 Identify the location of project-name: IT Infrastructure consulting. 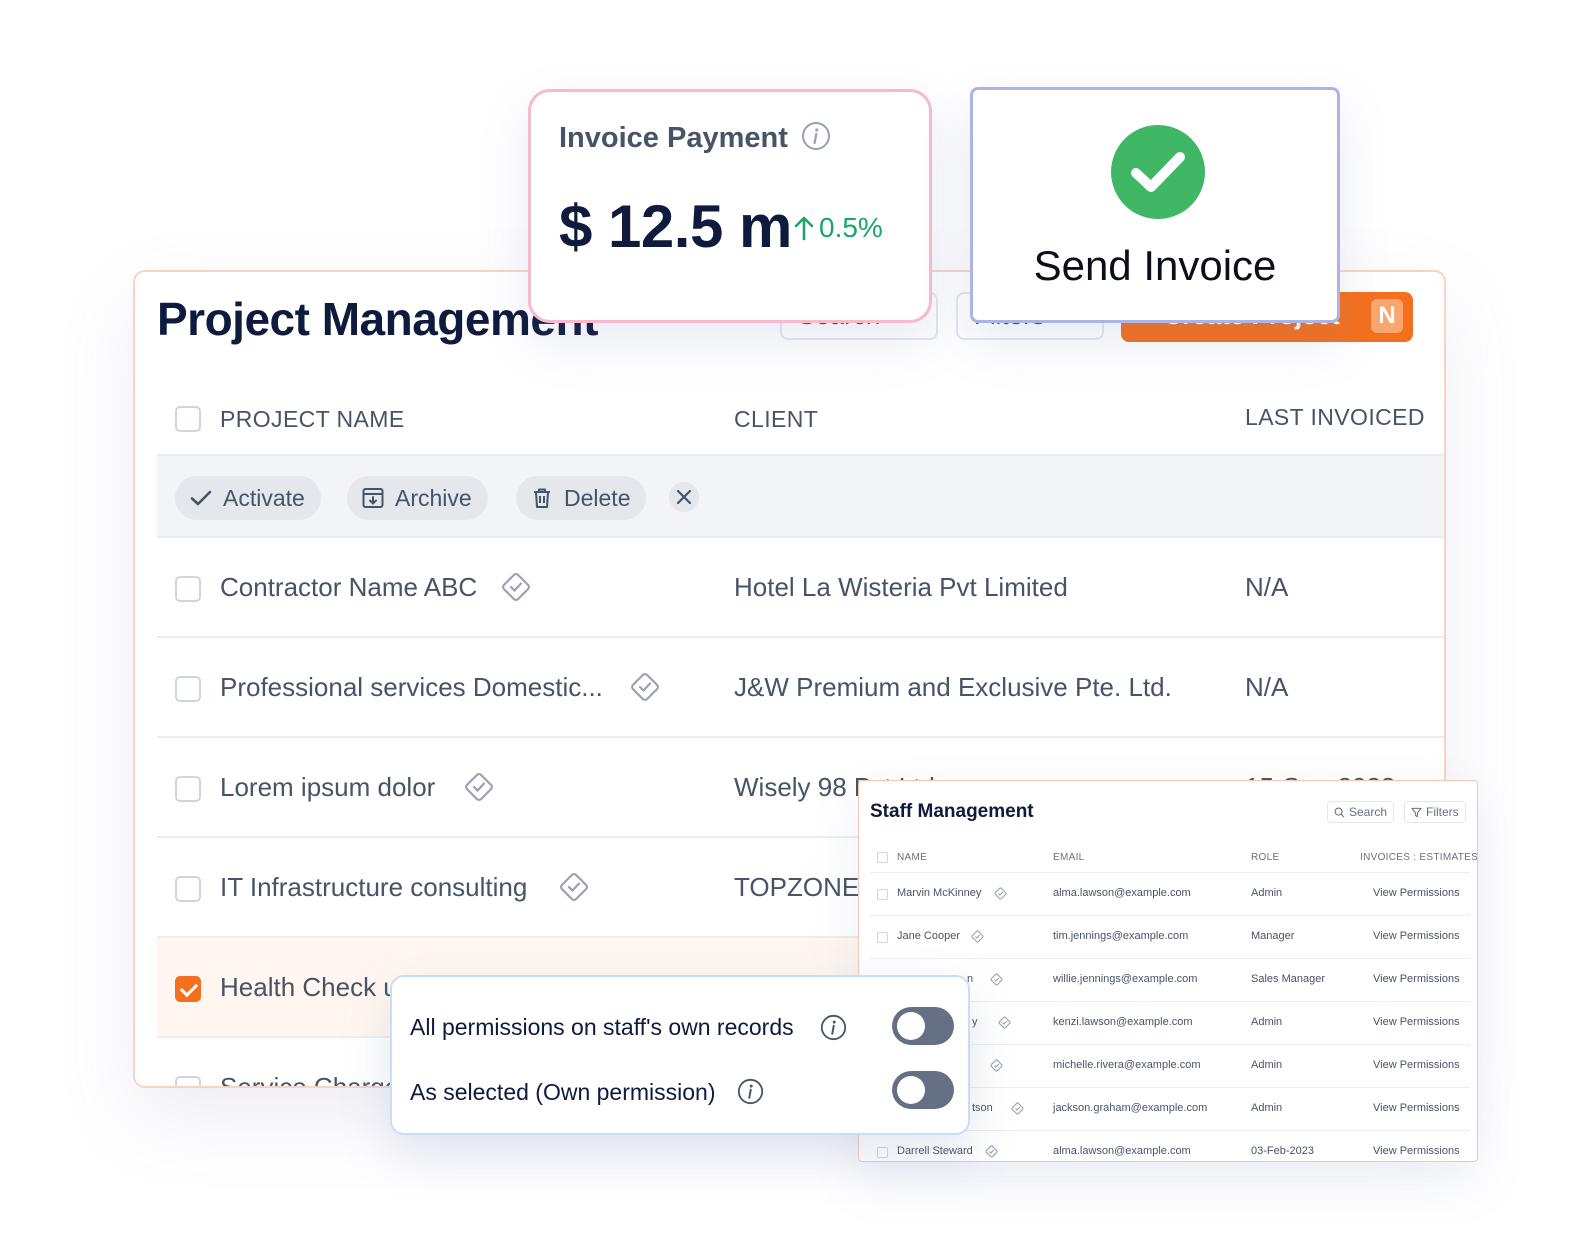
(373, 887).